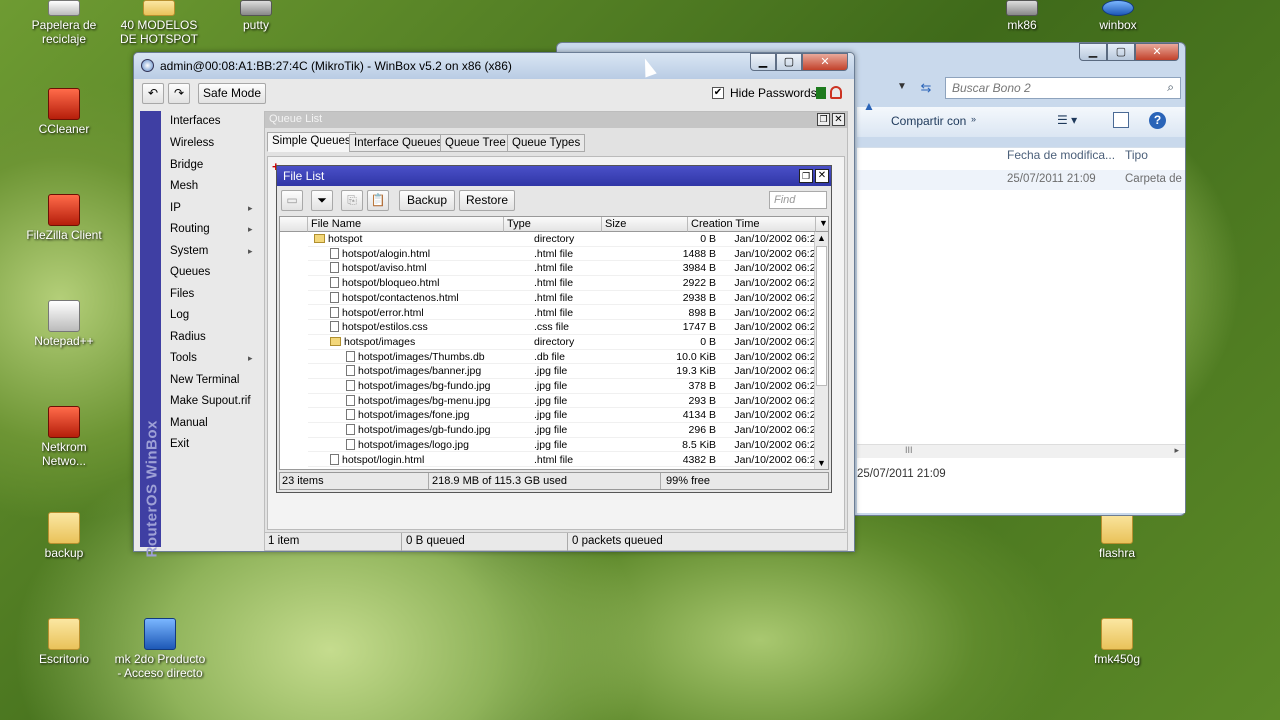 Image resolution: width=1280 pixels, height=720 pixels. Describe the element at coordinates (1157, 120) in the screenshot. I see `help-icon: ?` at that location.